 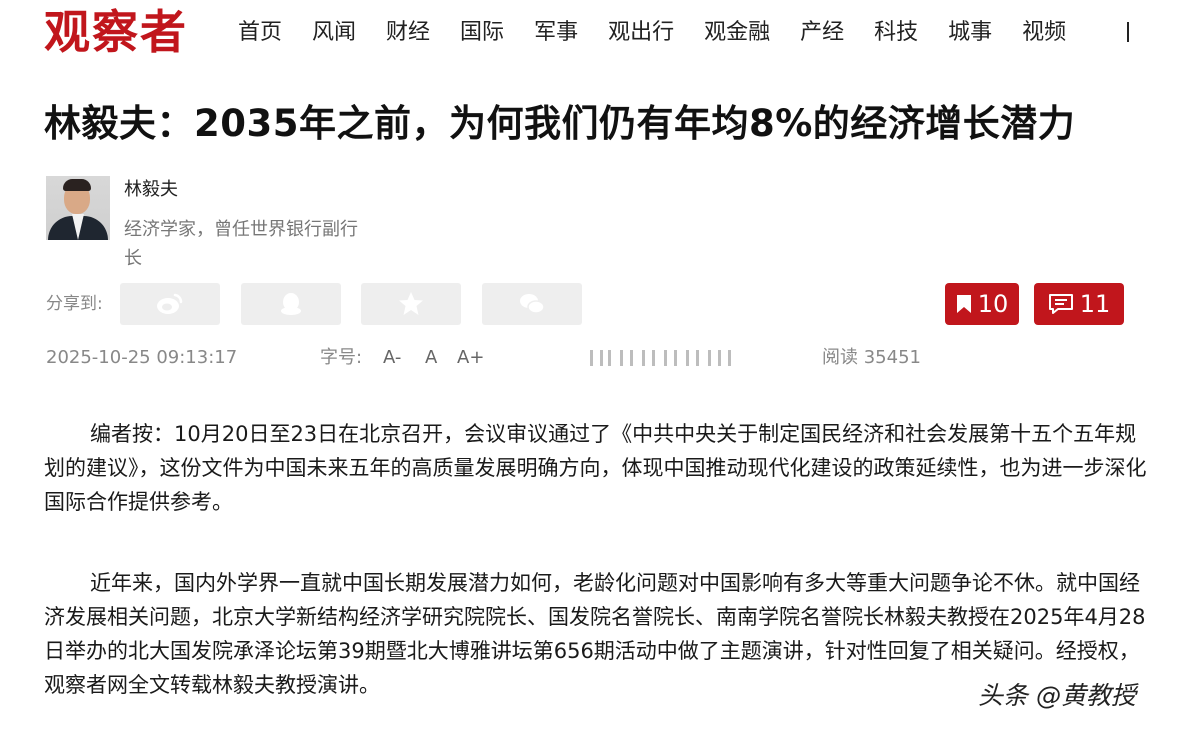 I want to click on nav-item-city: 城事, so click(x=970, y=33).